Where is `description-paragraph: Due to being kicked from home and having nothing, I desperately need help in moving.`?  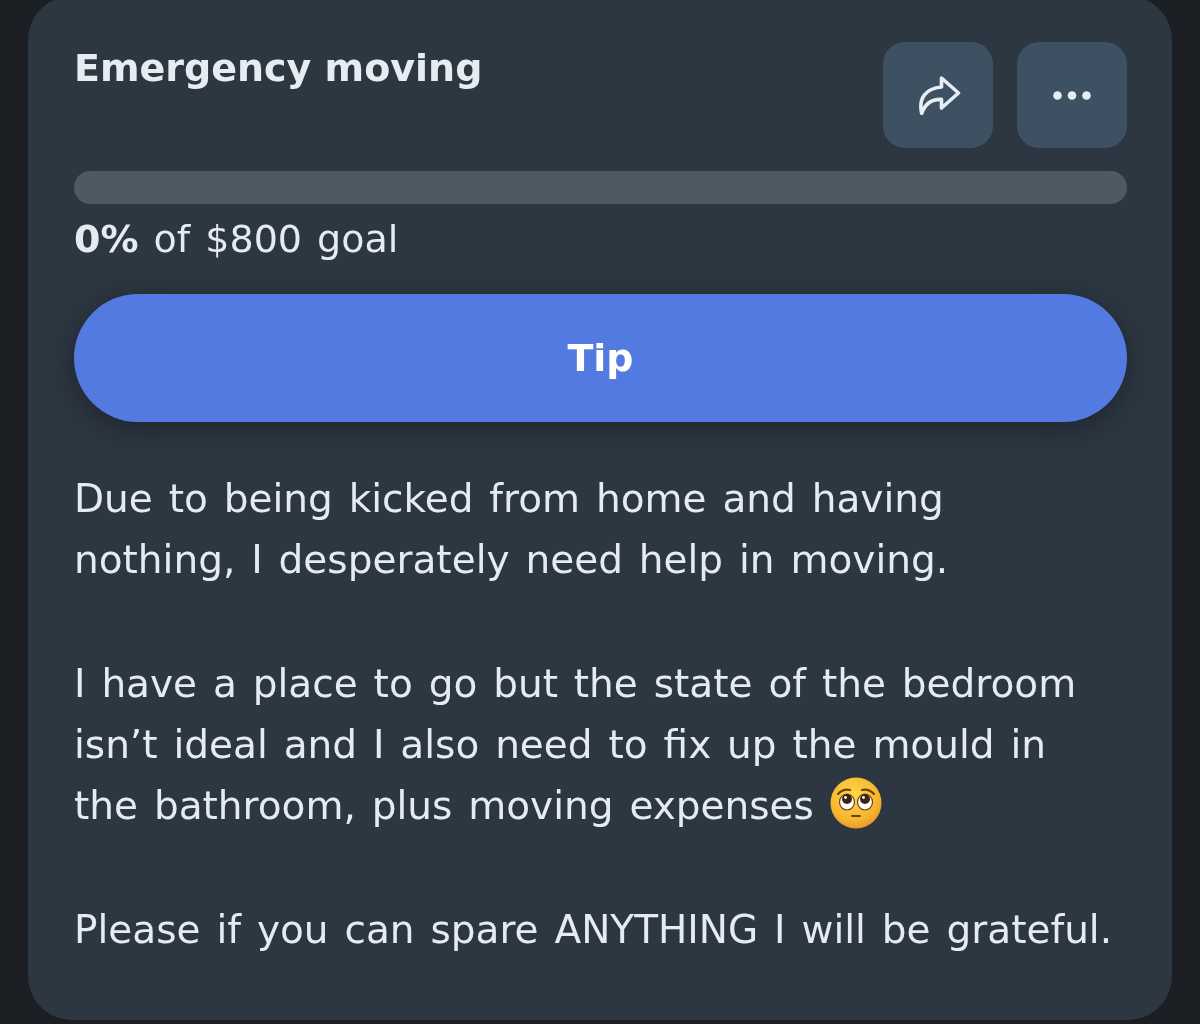
description-paragraph: Due to being kicked from home and having nothing, I desperately need help in moving. is located at coordinates (512, 529).